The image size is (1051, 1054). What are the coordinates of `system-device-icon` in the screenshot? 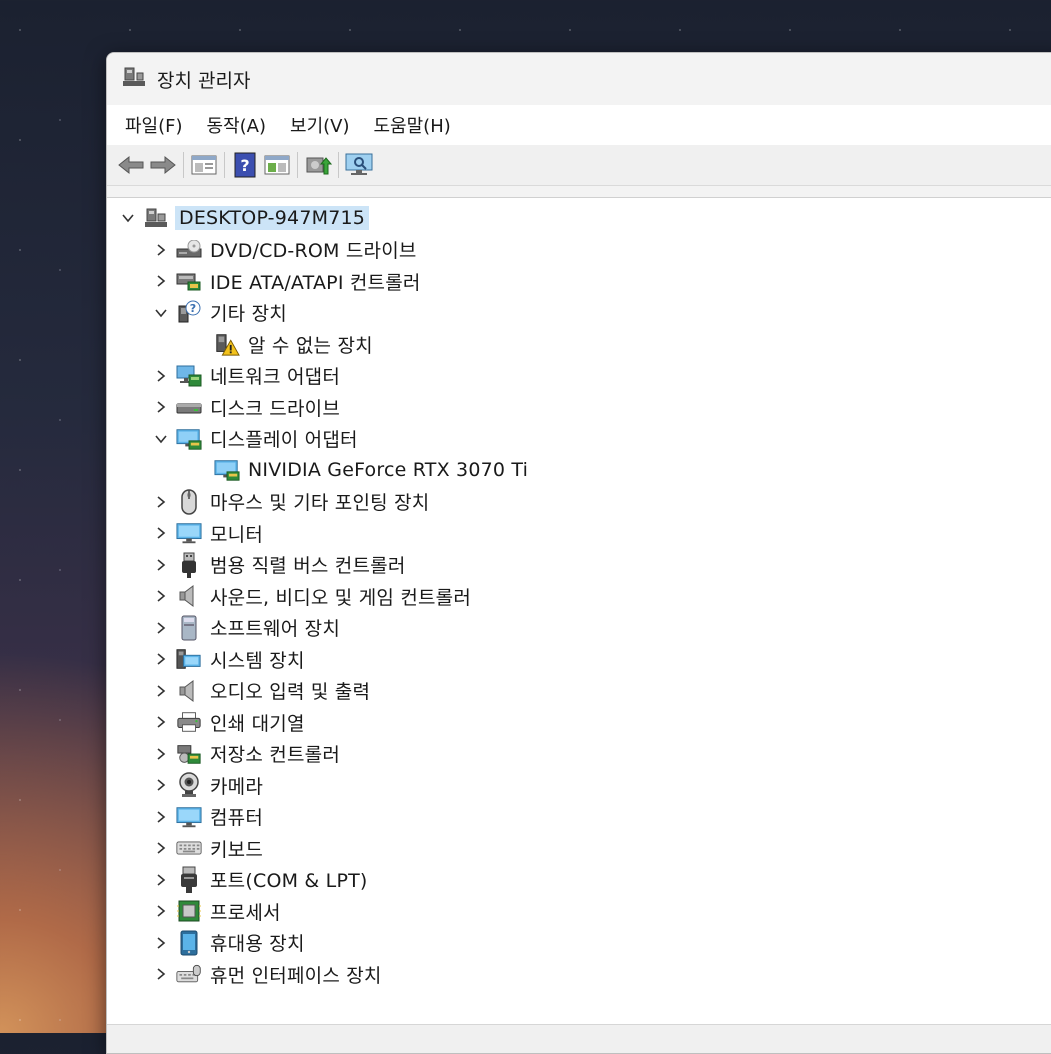 It's located at (189, 659).